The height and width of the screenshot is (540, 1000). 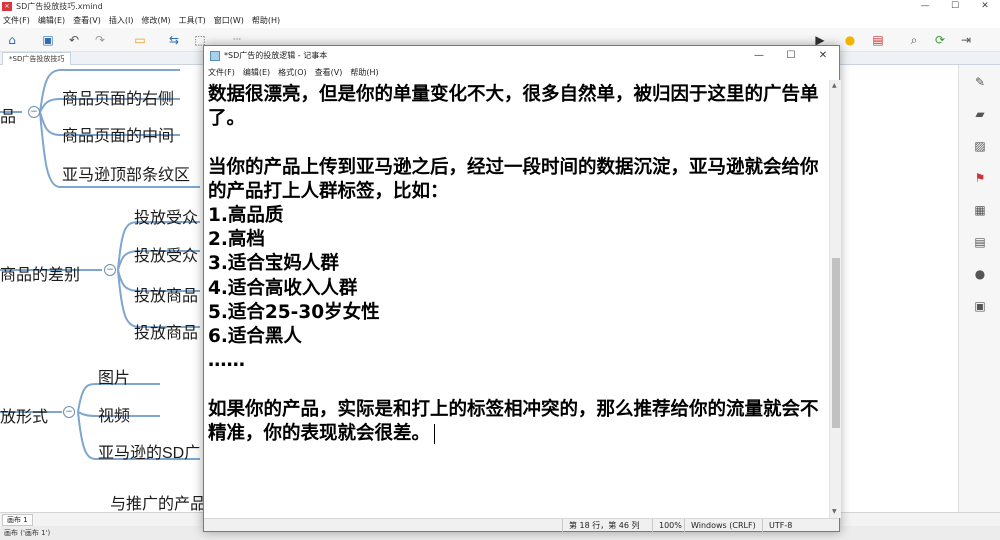 I want to click on subtopic-product-page-right: 商品页面的右侧, so click(x=118, y=97).